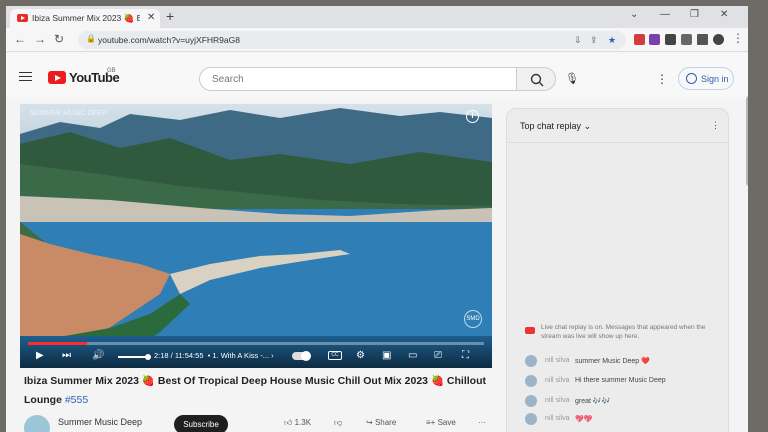 This screenshot has height=432, width=768. I want to click on minimize-button: —, so click(665, 14).